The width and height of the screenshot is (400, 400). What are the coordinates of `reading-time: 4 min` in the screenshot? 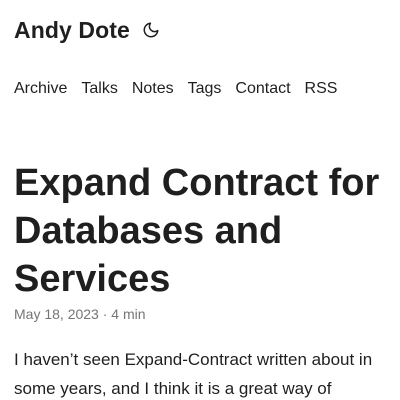 It's located at (128, 314).